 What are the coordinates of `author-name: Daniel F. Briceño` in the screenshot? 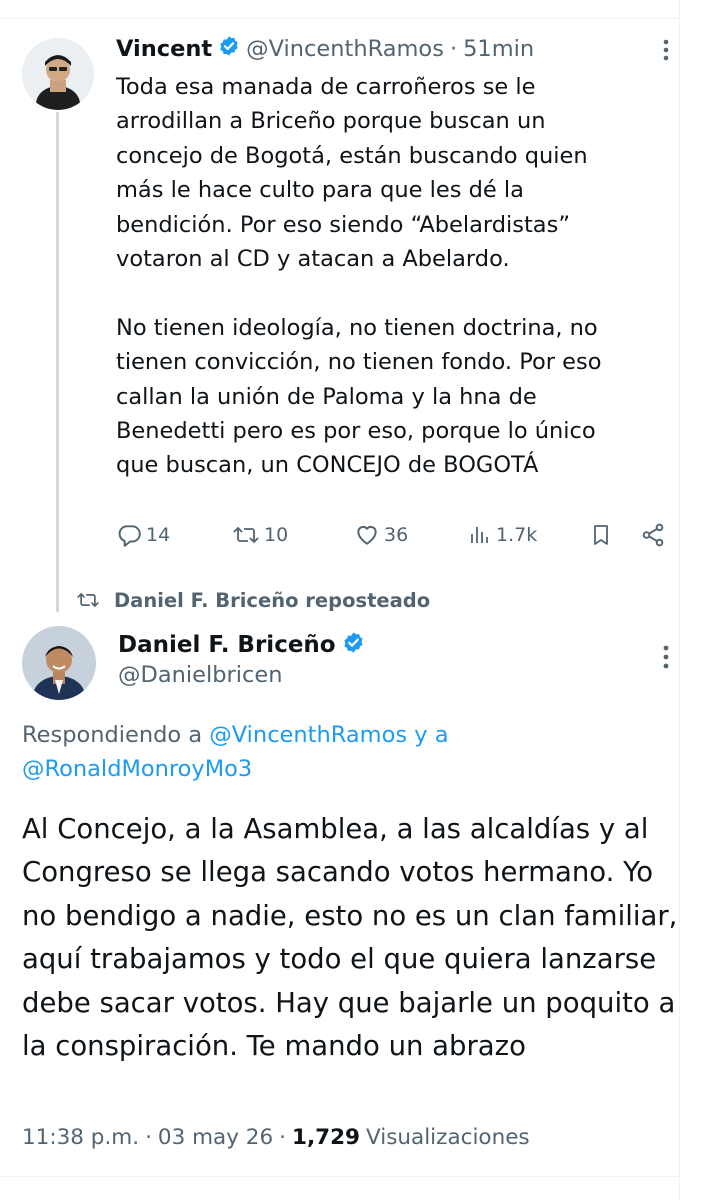 It's located at (227, 645).